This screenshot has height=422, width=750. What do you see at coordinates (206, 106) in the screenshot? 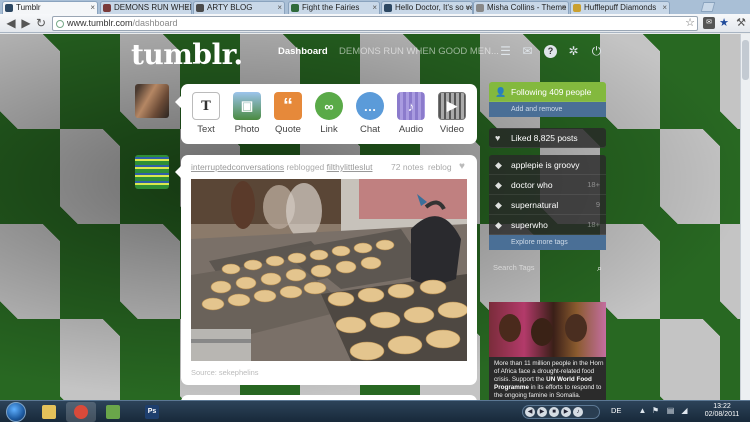
I see `text-post-icon: T` at bounding box center [206, 106].